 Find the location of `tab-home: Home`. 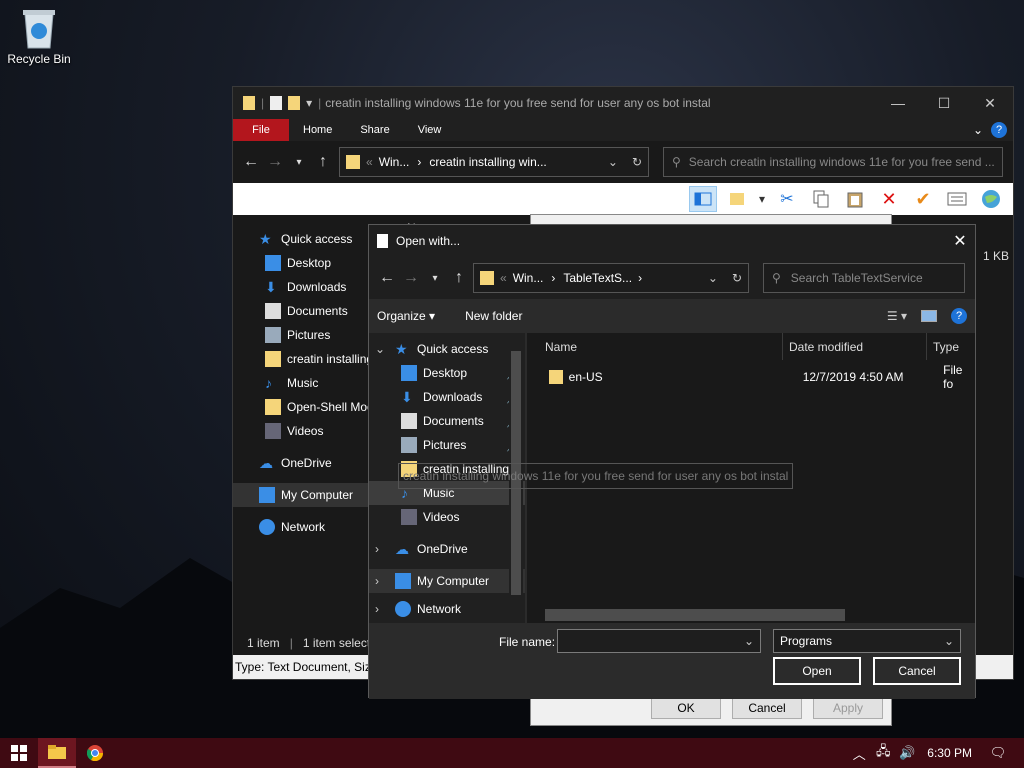

tab-home: Home is located at coordinates (317, 130).